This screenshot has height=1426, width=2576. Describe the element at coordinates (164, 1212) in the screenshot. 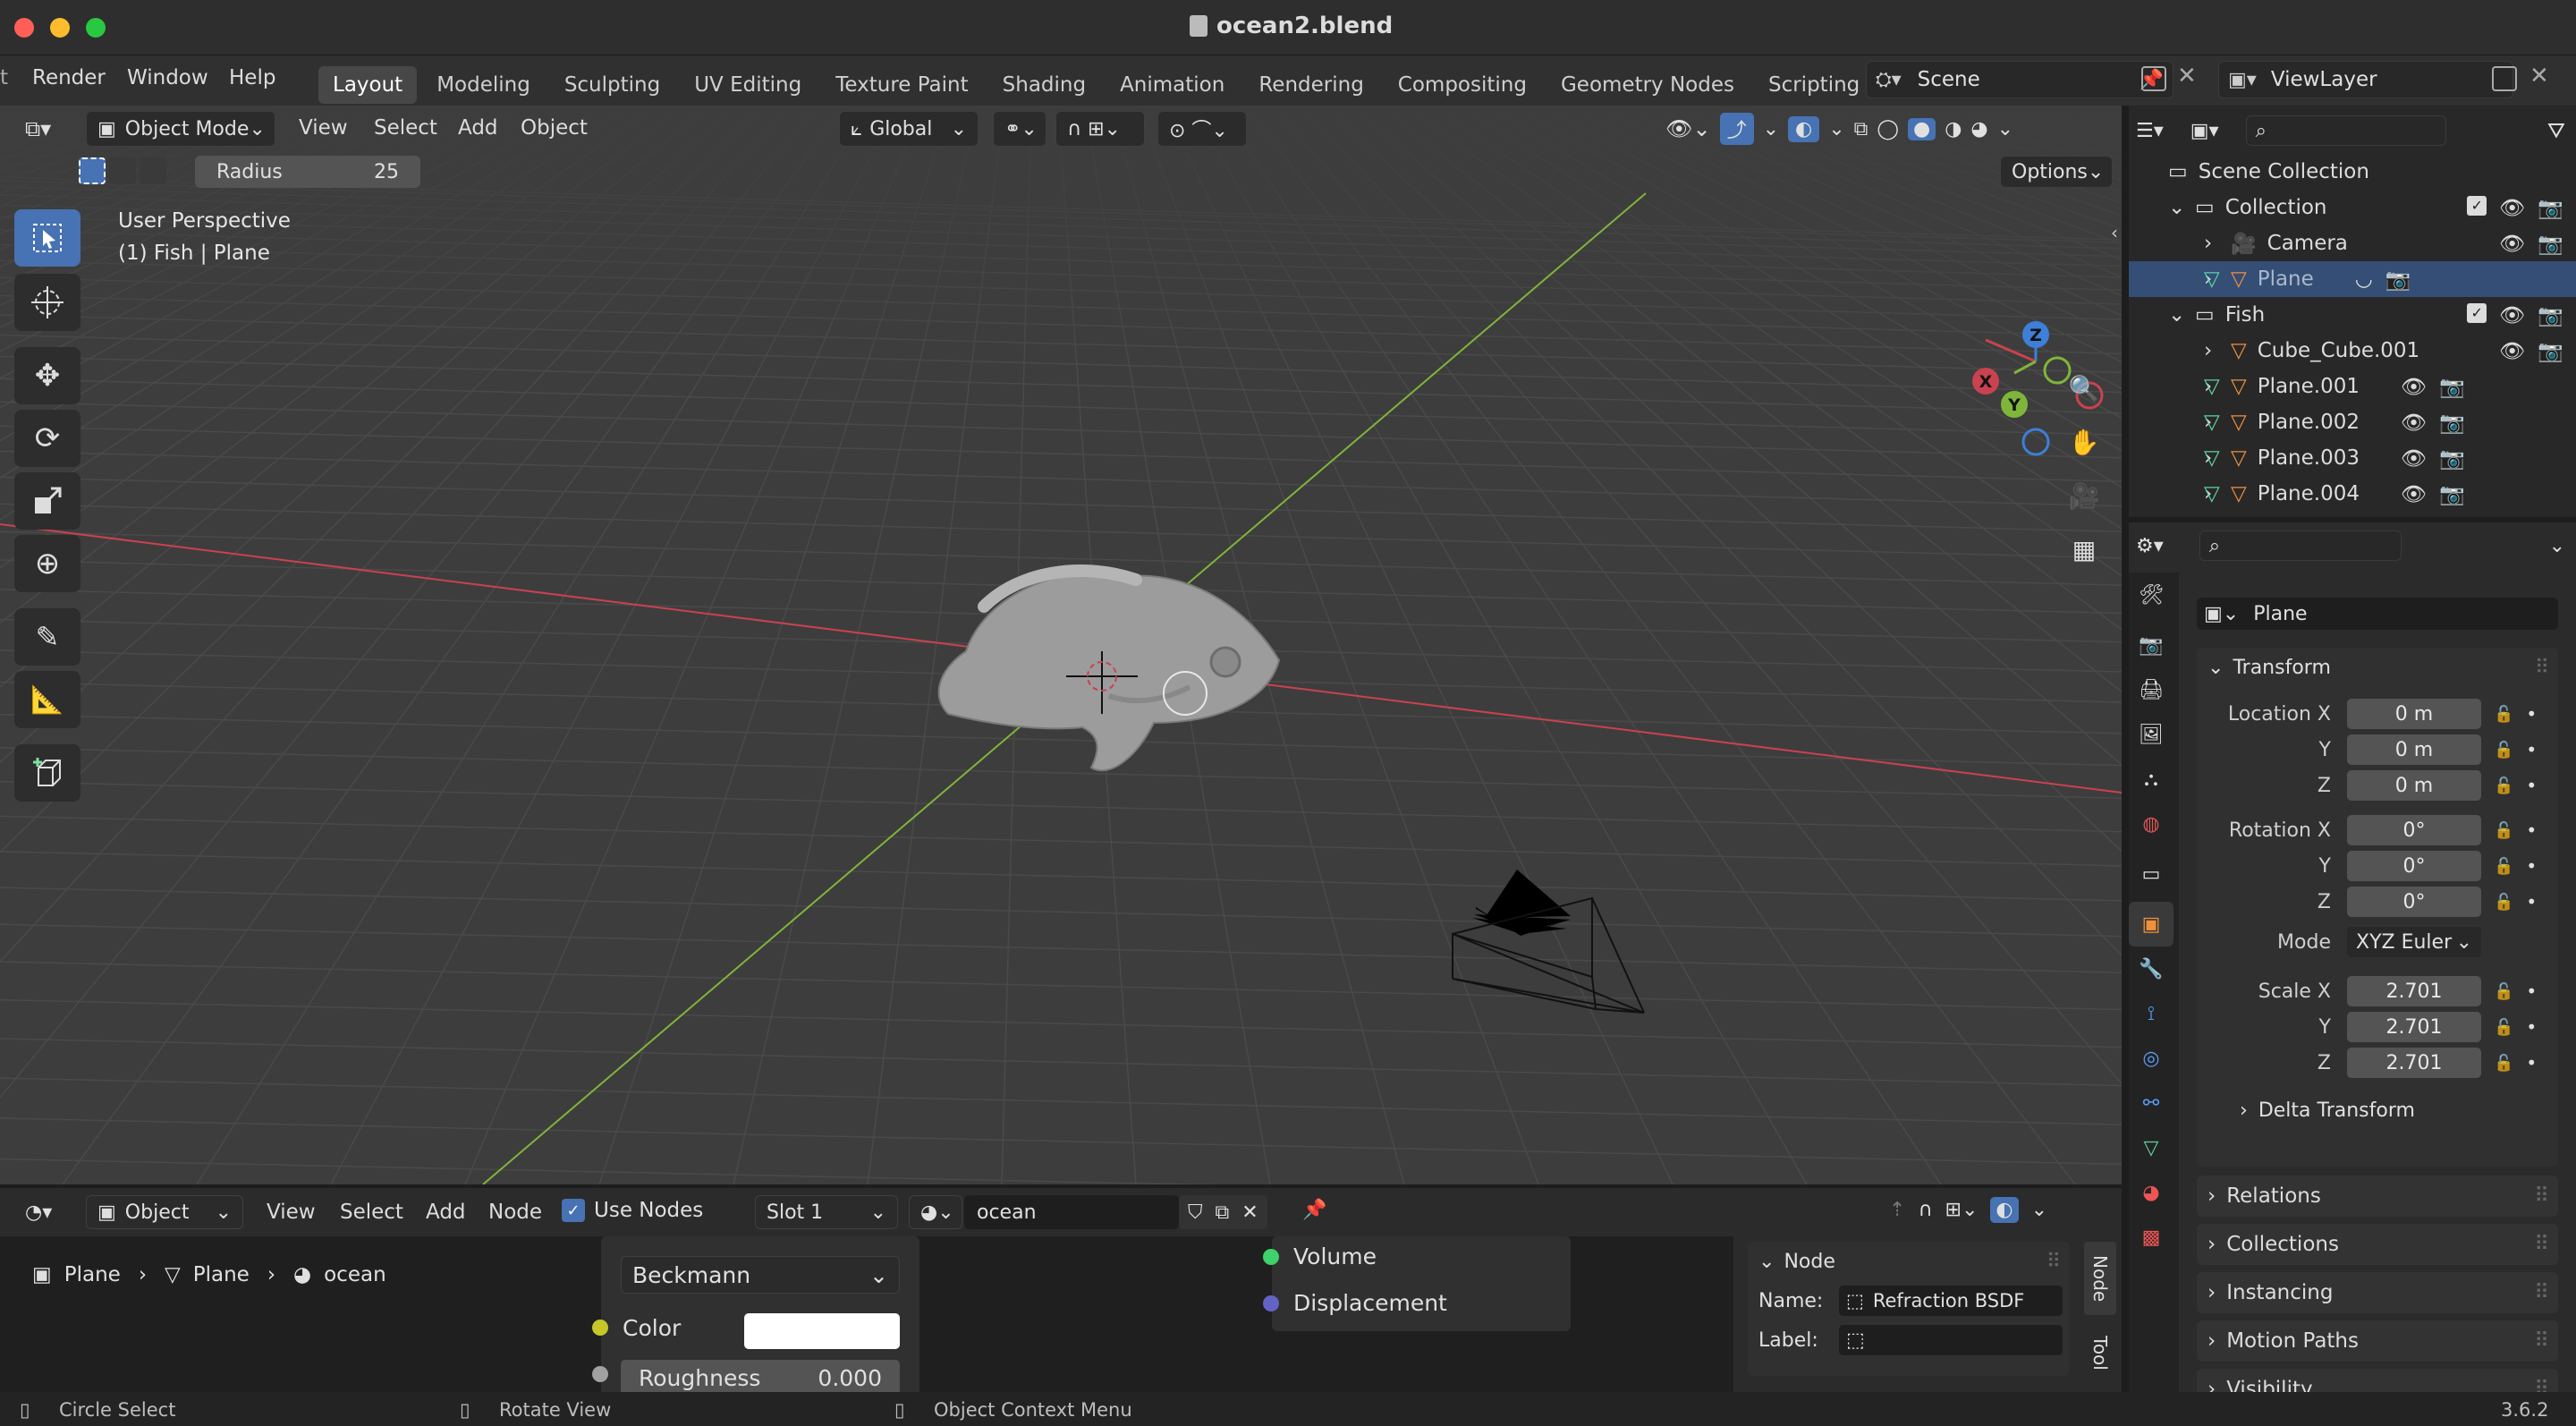

I see `shader-type-dropdown: ▣ Object ⌄` at that location.